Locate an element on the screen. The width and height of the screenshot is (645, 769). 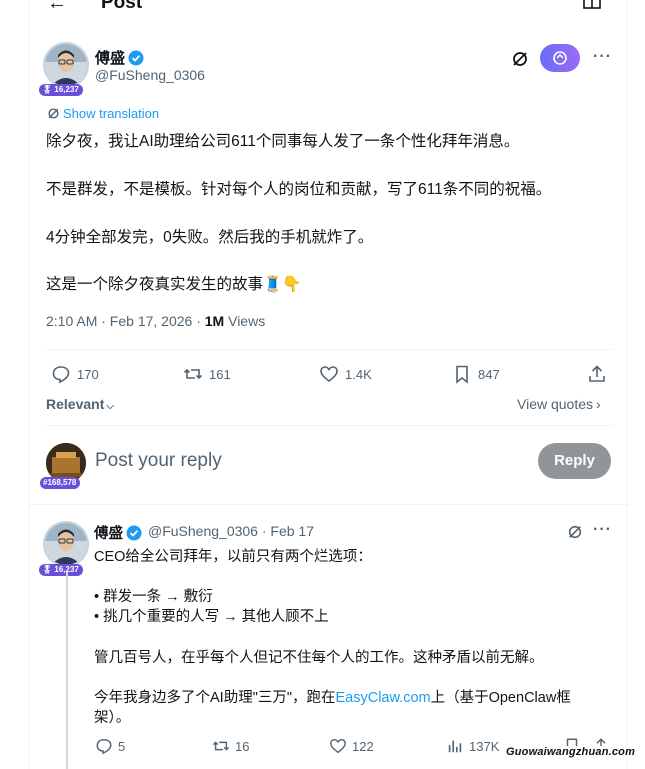
user-rank-badge: #168,578 is located at coordinates (60, 483).